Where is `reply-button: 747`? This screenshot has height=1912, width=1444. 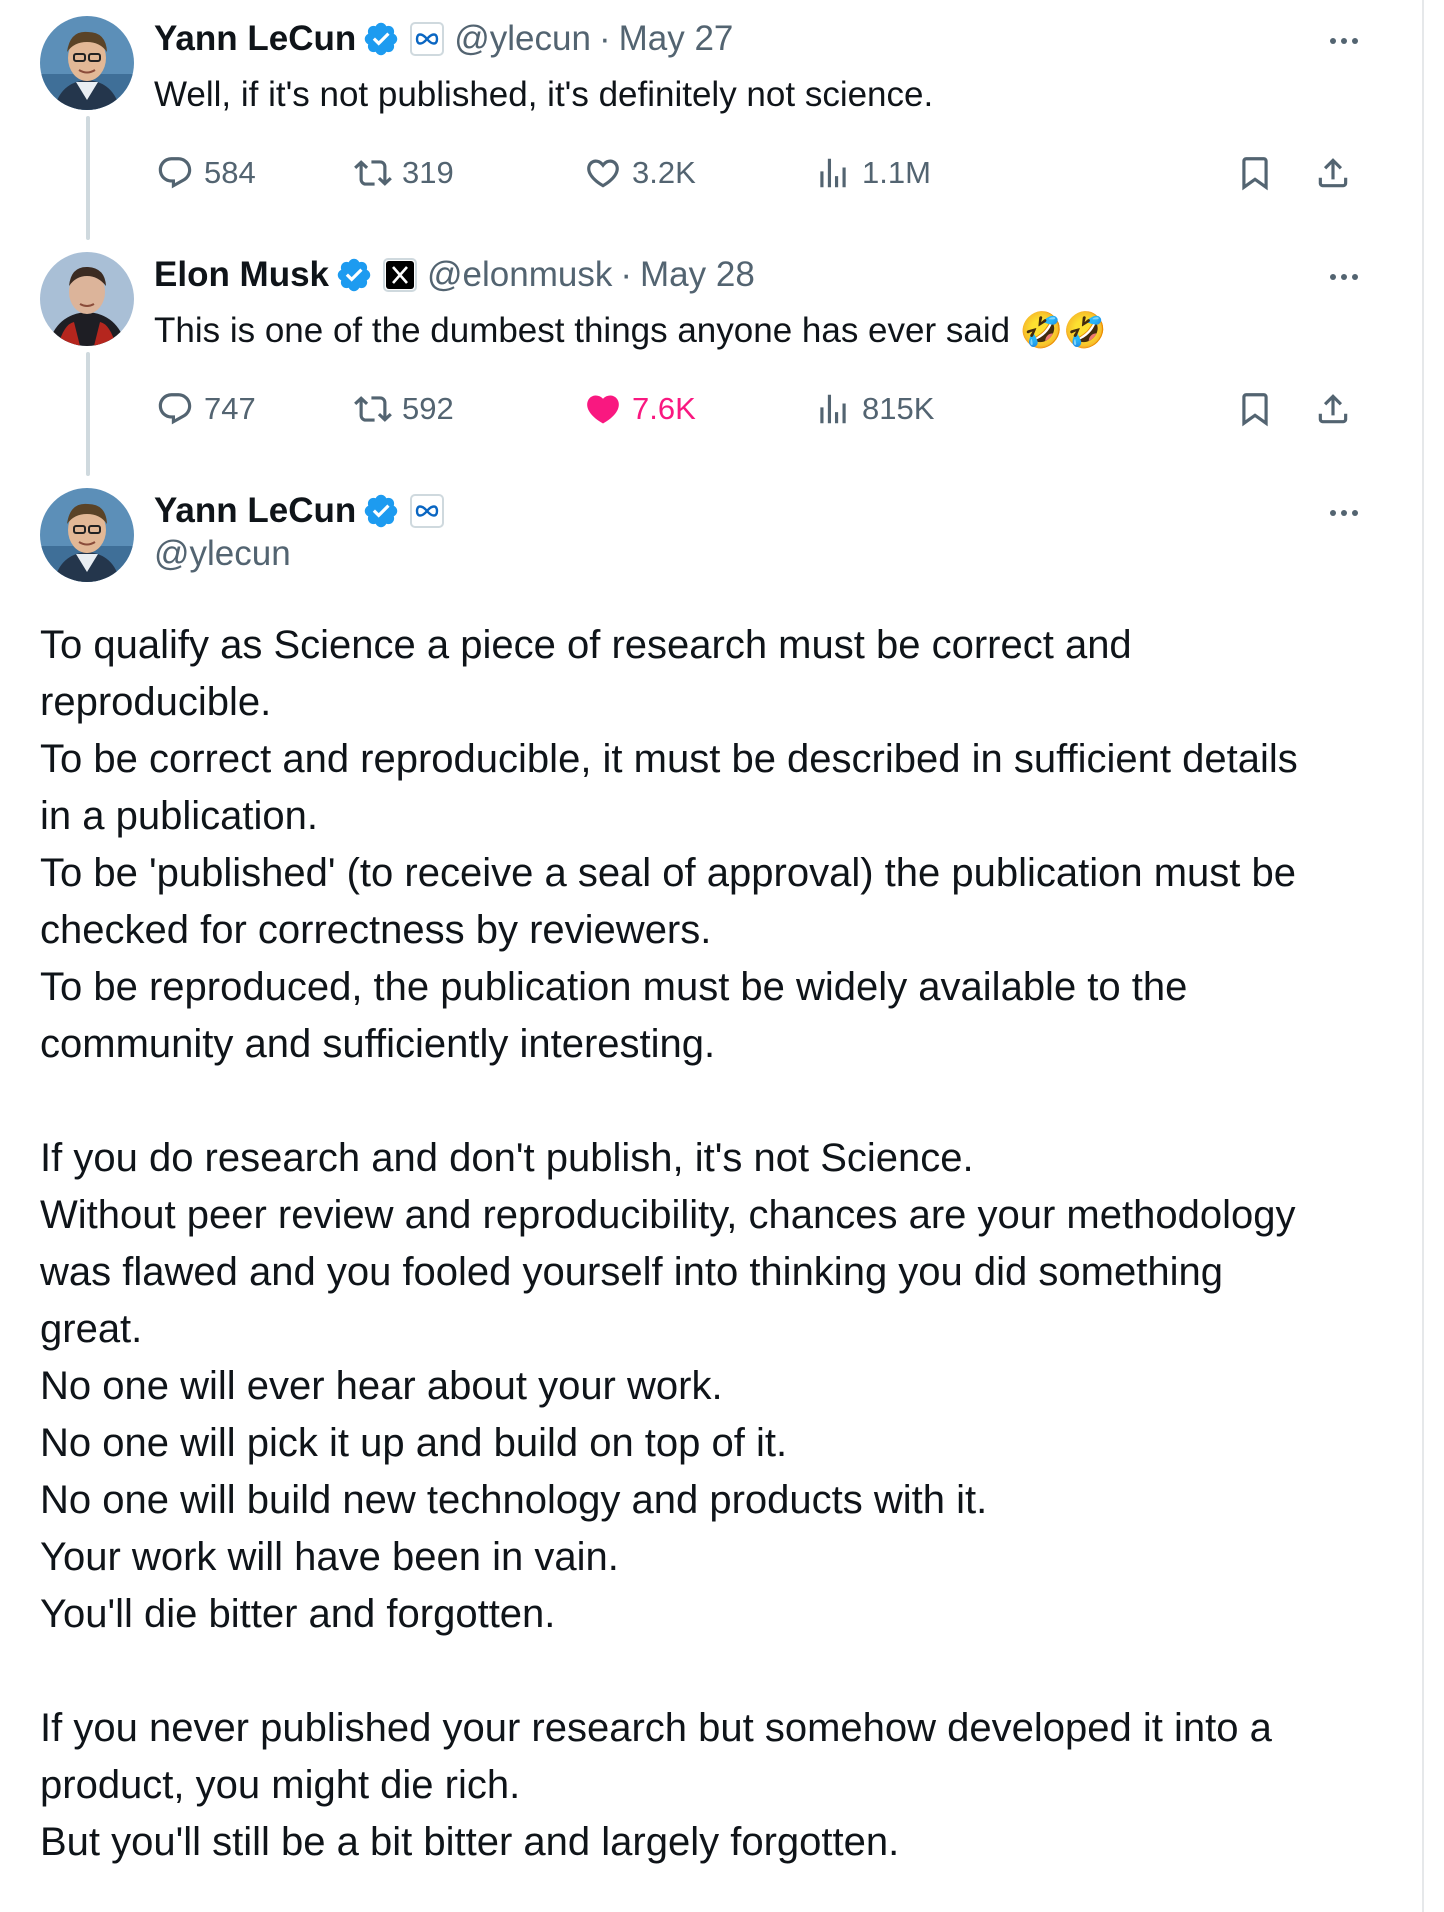
reply-button: 747 is located at coordinates (206, 409).